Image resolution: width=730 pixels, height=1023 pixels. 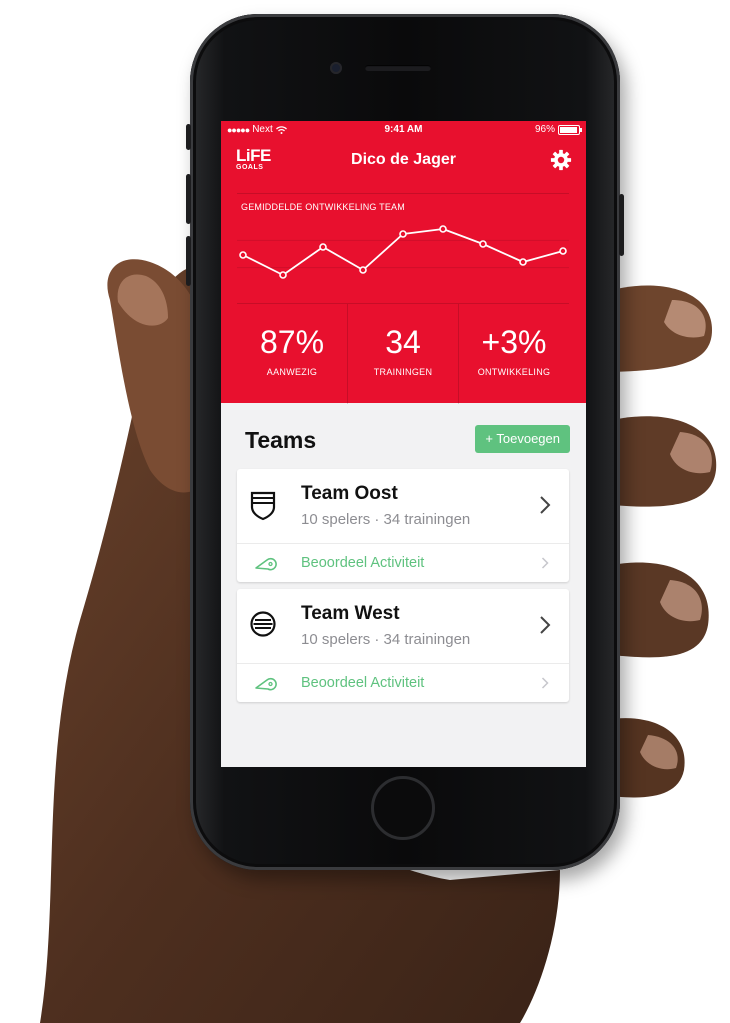 What do you see at coordinates (350, 613) in the screenshot?
I see `team-name: Team West` at bounding box center [350, 613].